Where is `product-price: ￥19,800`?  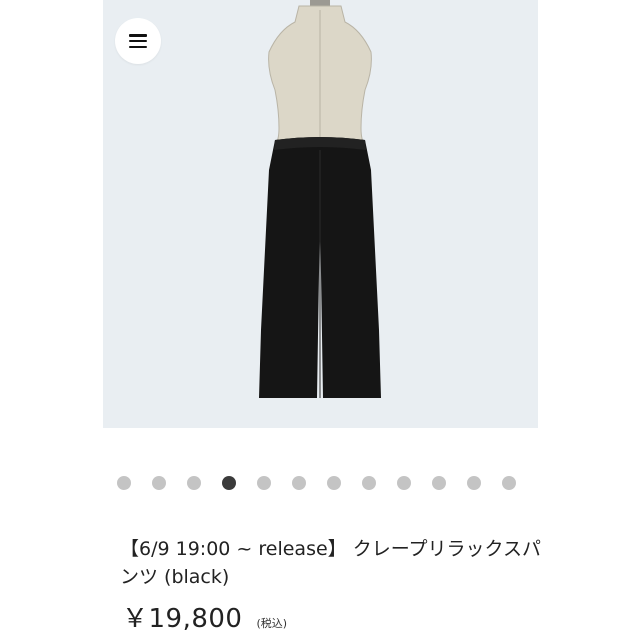
product-price: ￥19,800 is located at coordinates (182, 619).